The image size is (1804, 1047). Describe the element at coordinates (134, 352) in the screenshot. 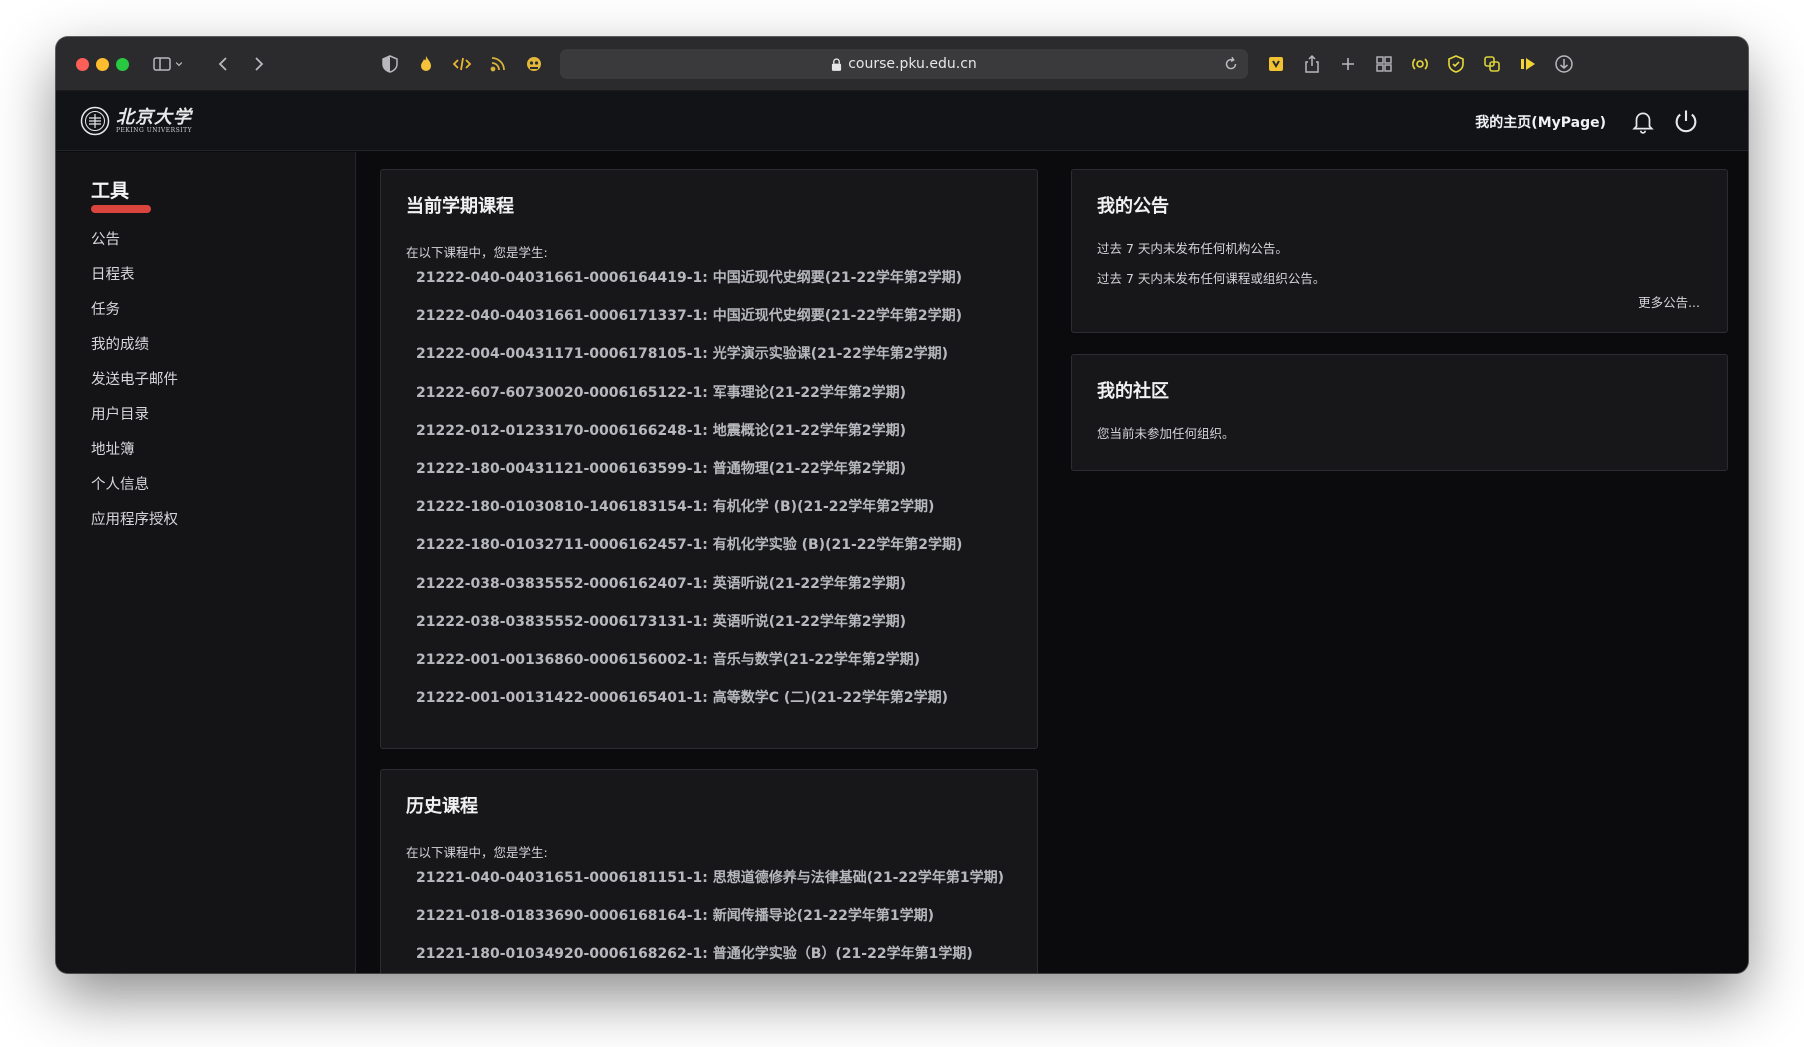

I see `sidebar-item-grades: 我的成绩` at that location.